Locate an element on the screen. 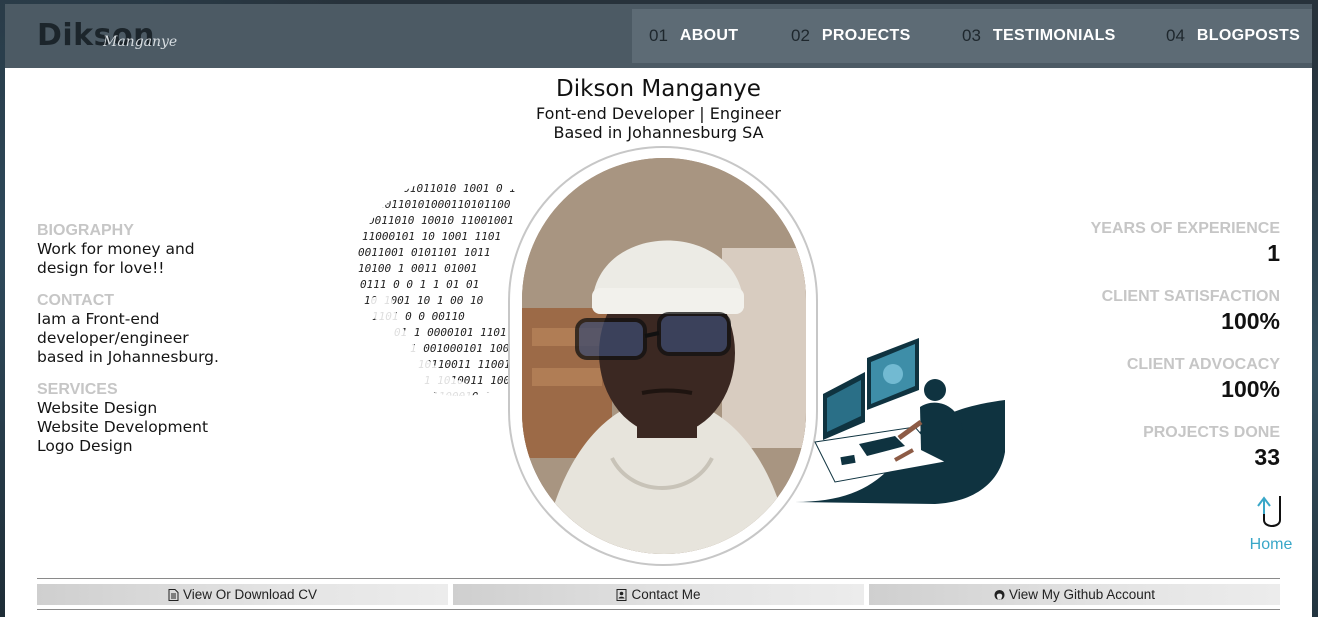 The width and height of the screenshot is (1318, 617). nav-label: BLOGPOSTS is located at coordinates (1248, 36).